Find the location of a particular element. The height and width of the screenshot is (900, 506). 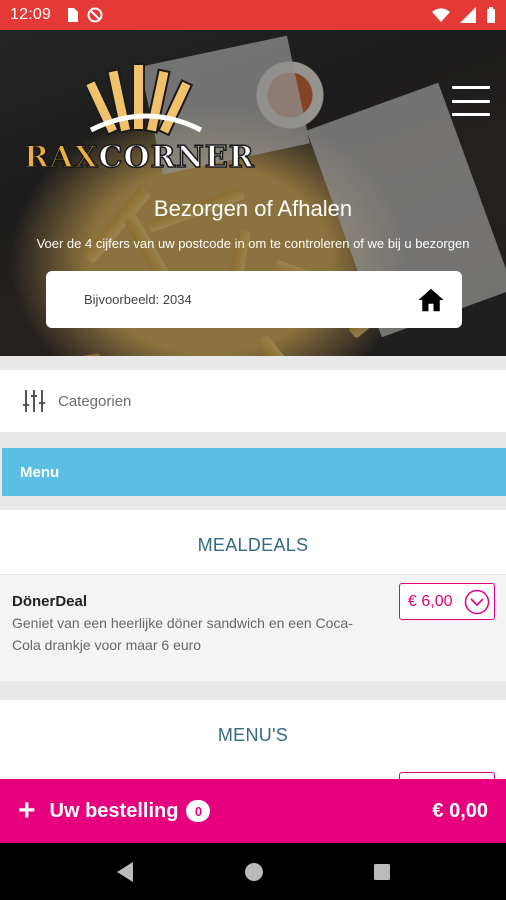

item-price: € 6,00 is located at coordinates (430, 601).